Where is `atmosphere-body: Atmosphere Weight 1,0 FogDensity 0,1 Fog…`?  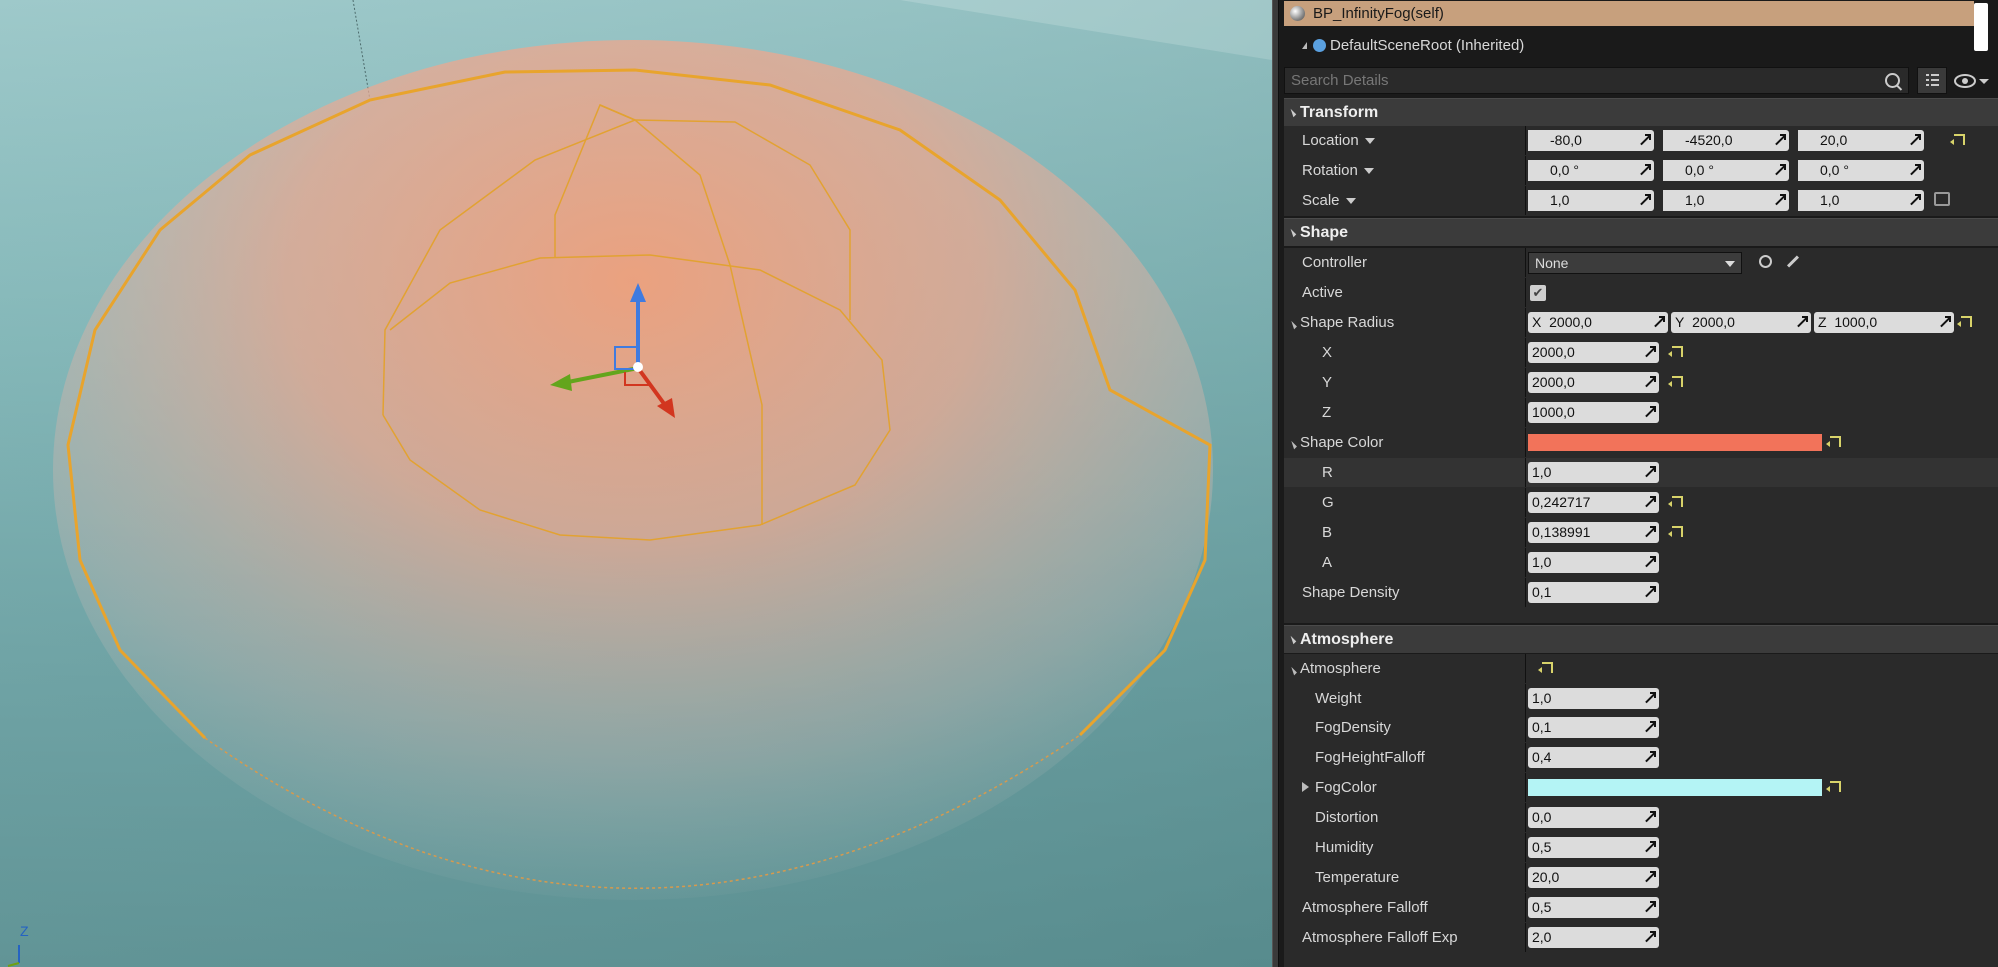 atmosphere-body: Atmosphere Weight 1,0 FogDensity 0,1 Fog… is located at coordinates (1641, 810).